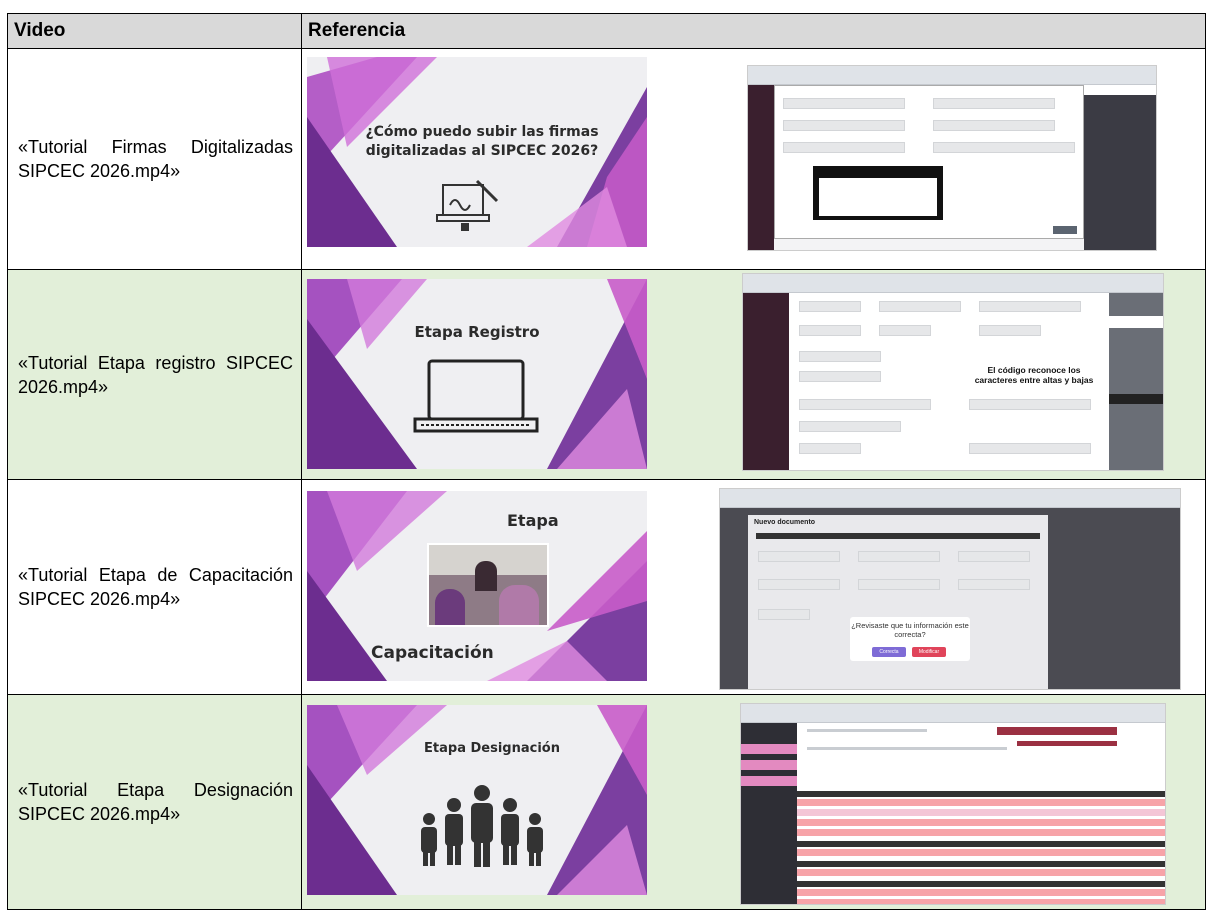  What do you see at coordinates (432, 653) in the screenshot?
I see `thumbnail-title-bottom: Capacitación` at bounding box center [432, 653].